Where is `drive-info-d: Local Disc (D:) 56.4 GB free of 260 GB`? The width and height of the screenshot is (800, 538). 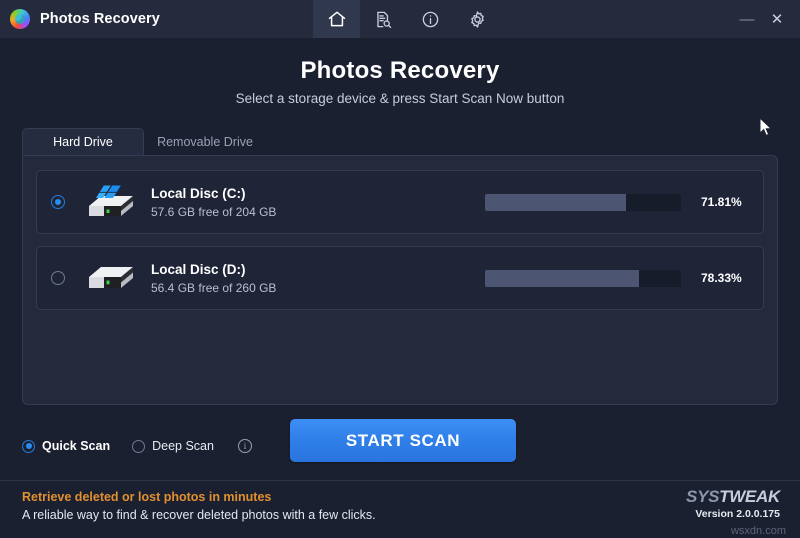 drive-info-d: Local Disc (D:) 56.4 GB free of 260 GB is located at coordinates (282, 278).